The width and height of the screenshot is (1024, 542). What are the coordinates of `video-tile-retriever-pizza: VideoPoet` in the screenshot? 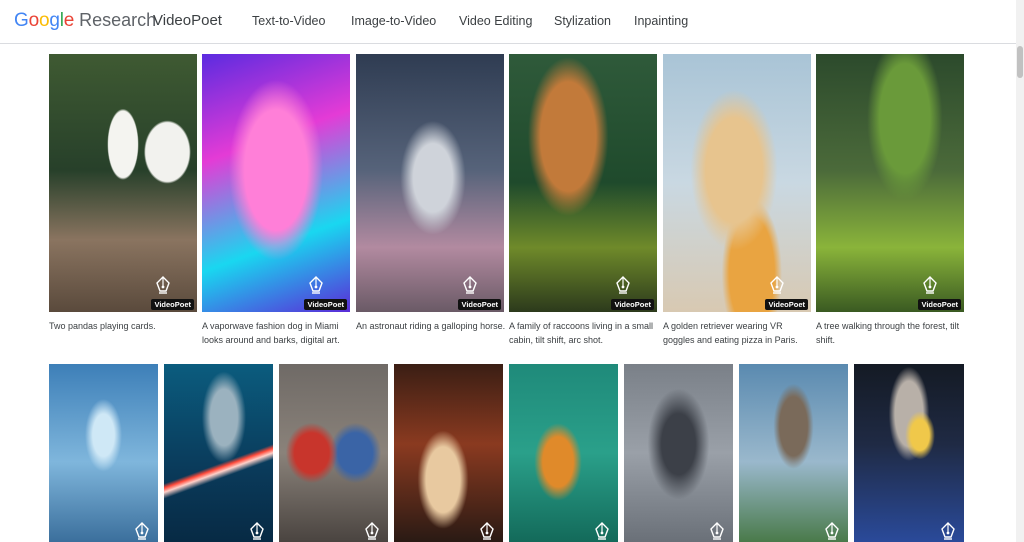 It's located at (737, 183).